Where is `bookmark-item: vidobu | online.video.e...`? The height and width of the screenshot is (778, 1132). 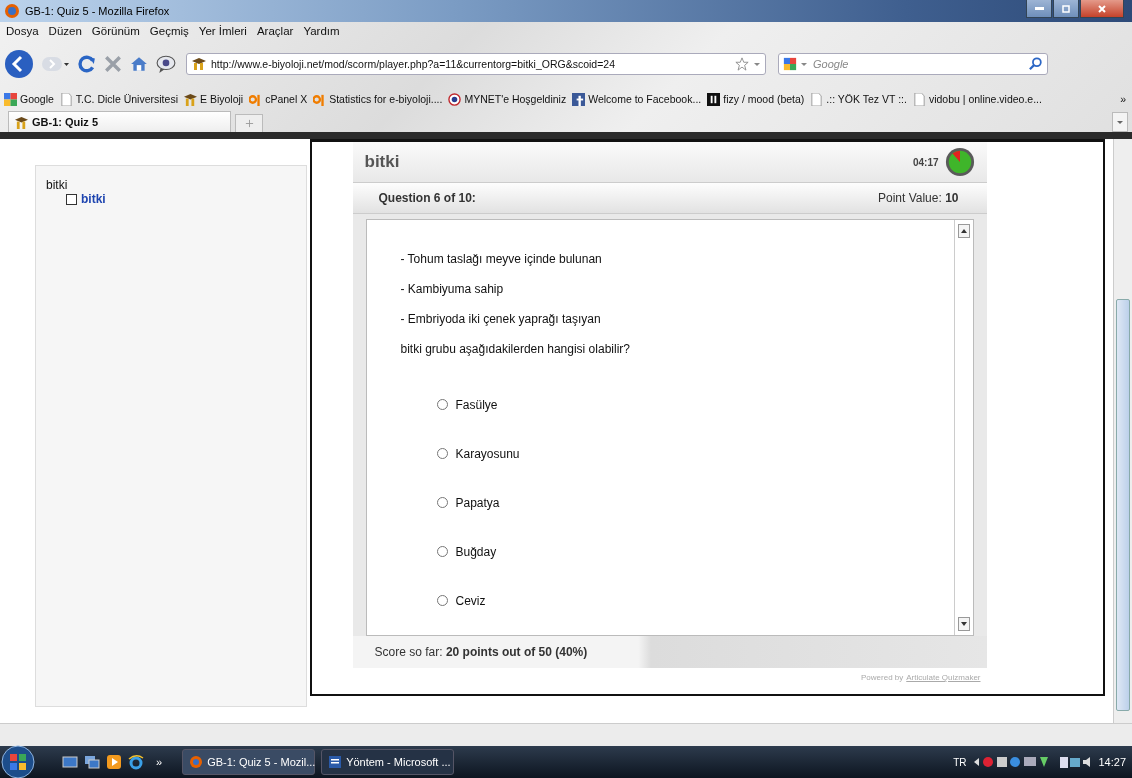
bookmark-item: vidobu | online.video.e... is located at coordinates (977, 99).